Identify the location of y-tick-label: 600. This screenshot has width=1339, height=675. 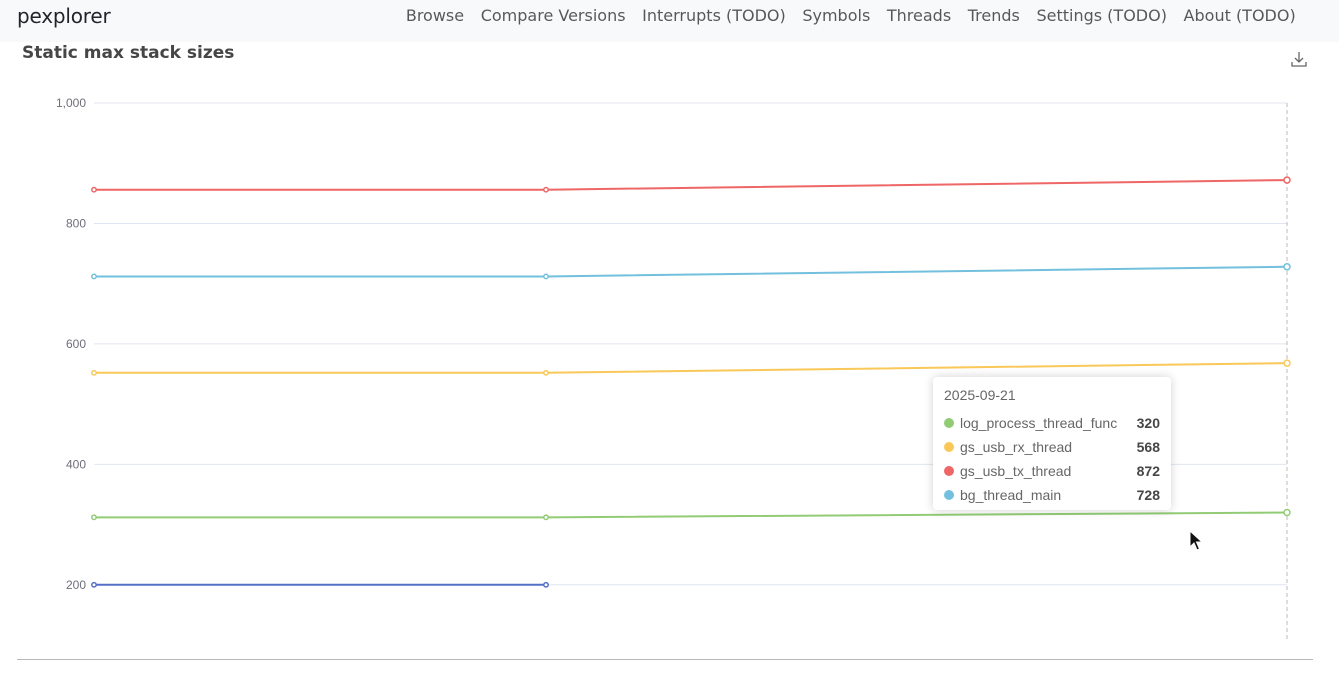
(76, 344).